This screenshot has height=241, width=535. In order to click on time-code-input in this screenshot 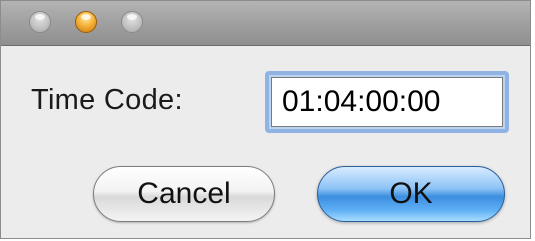, I will do `click(387, 102)`.